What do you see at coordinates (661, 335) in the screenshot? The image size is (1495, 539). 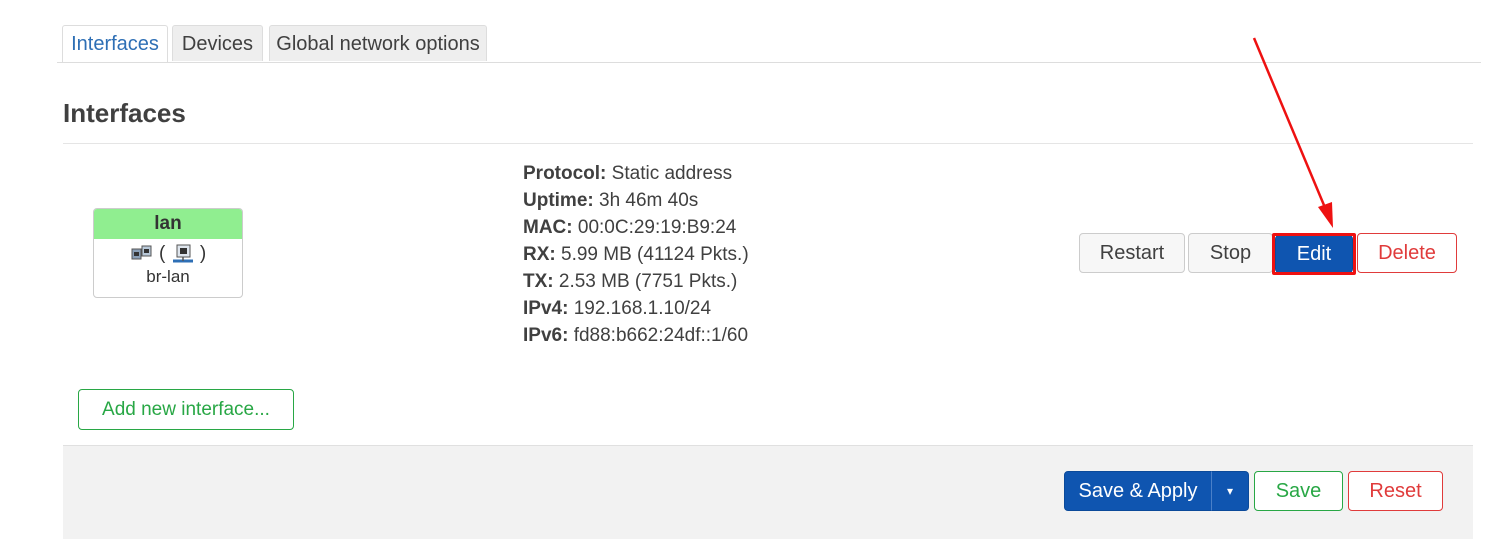 I see `status-value: fd88:b662:24df::1/60` at bounding box center [661, 335].